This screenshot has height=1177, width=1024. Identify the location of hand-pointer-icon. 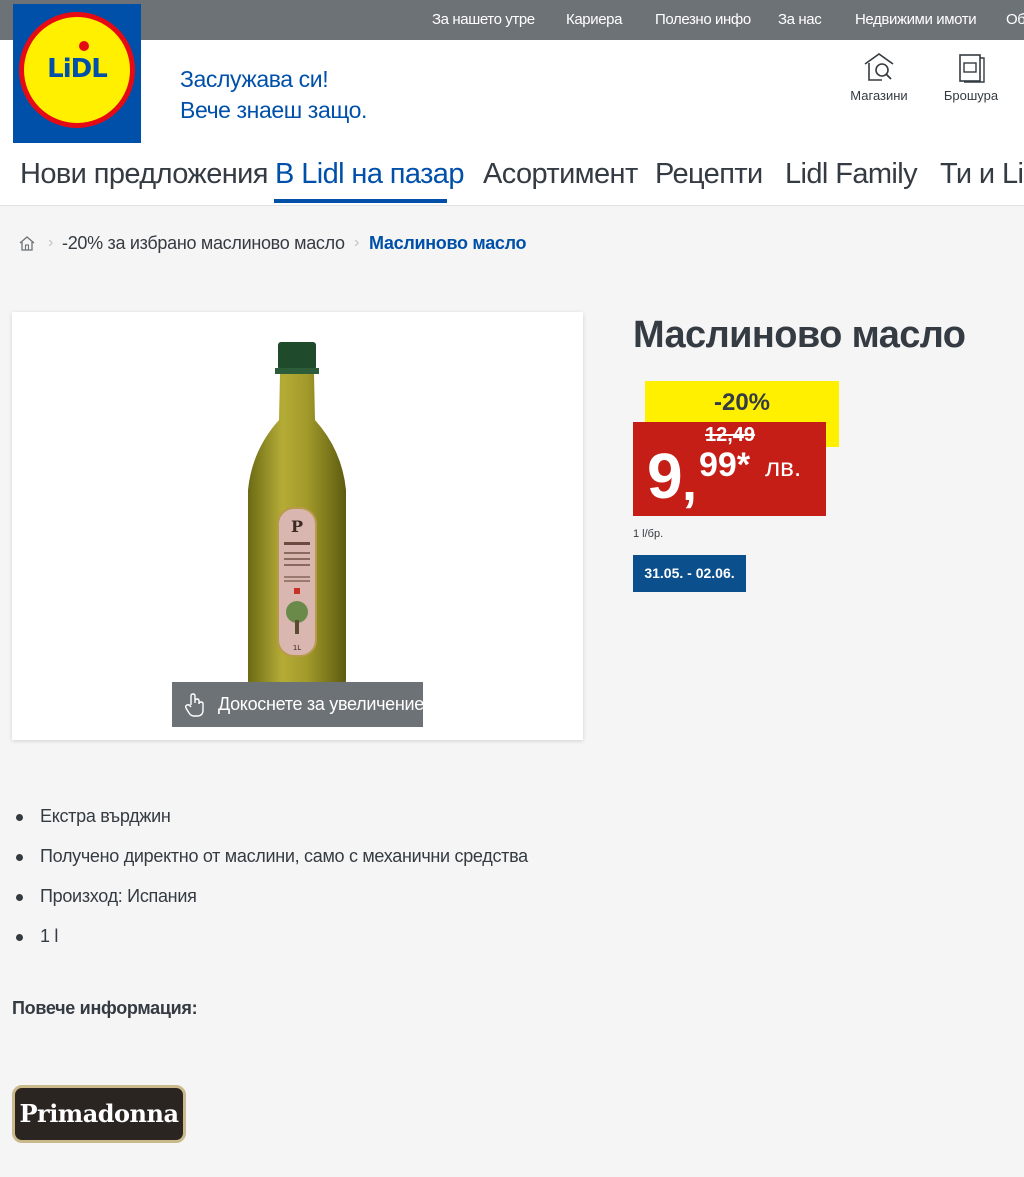
(194, 705).